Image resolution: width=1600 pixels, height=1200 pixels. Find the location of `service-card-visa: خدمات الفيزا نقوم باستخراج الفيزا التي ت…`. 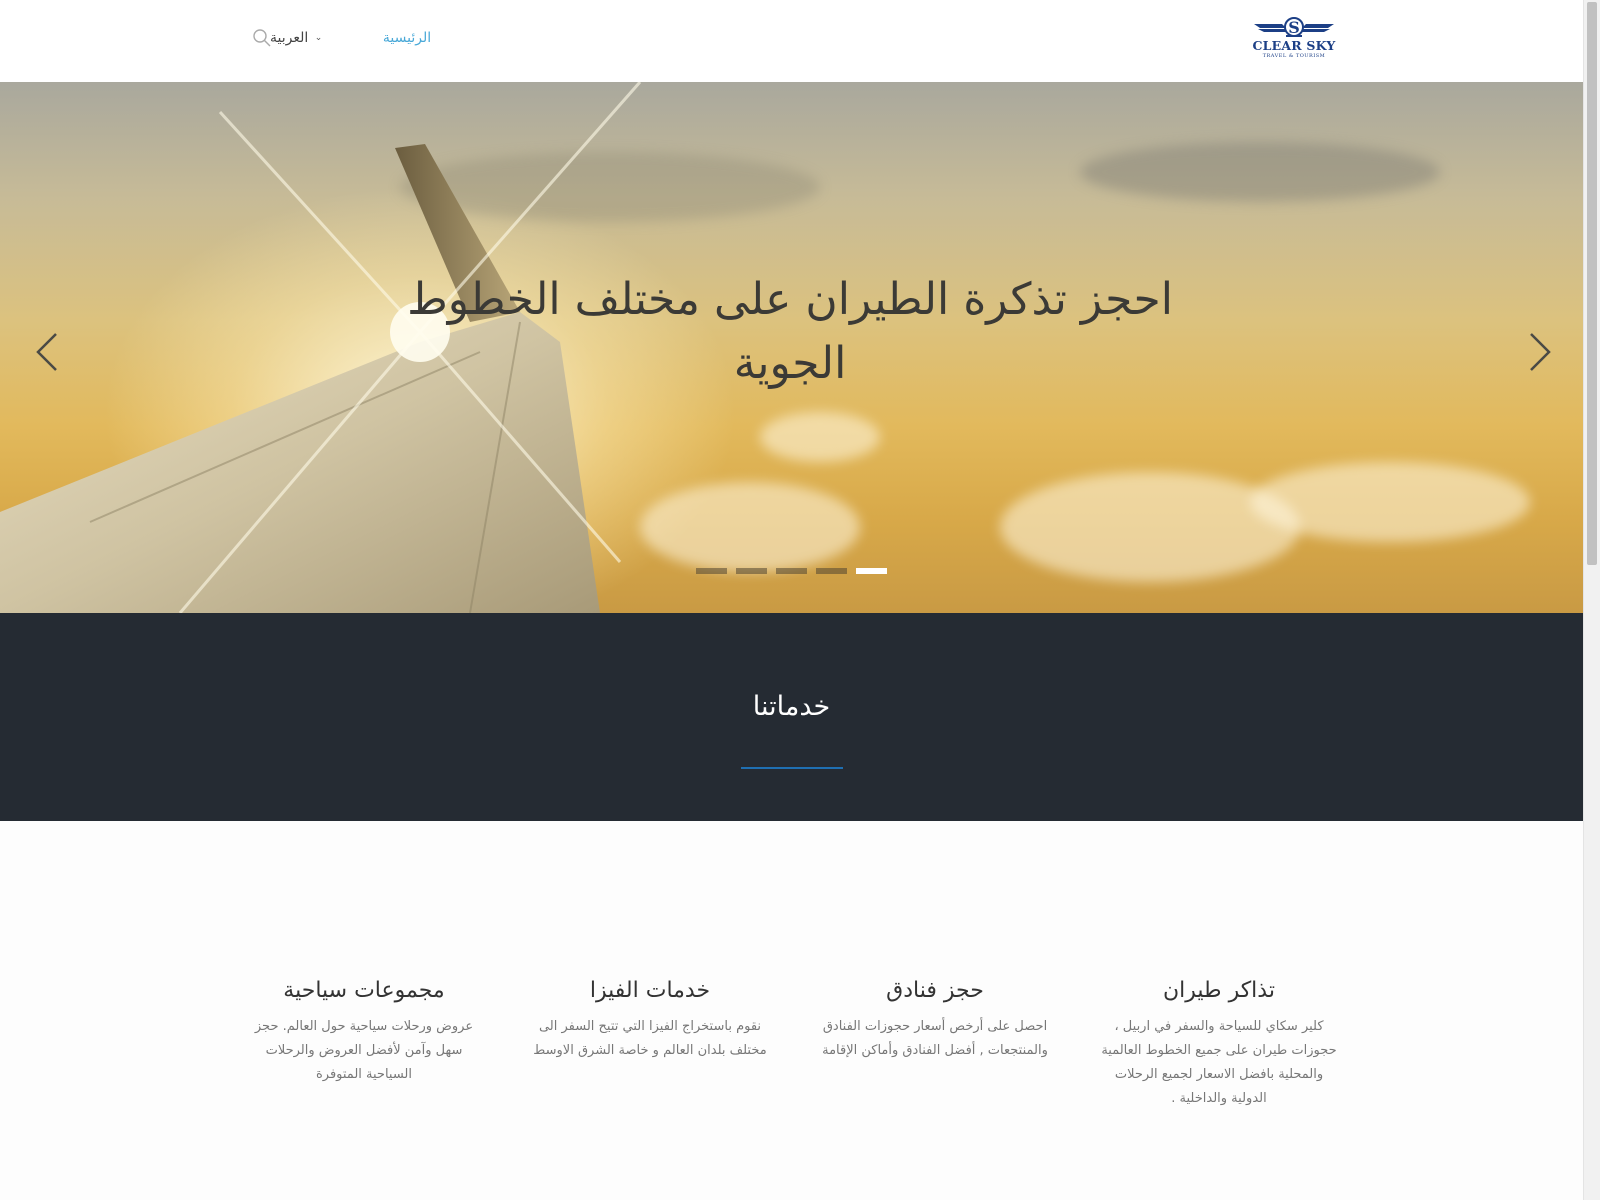

service-card-visa: خدمات الفيزا نقوم باستخراج الفيزا التي ت… is located at coordinates (650, 1020).